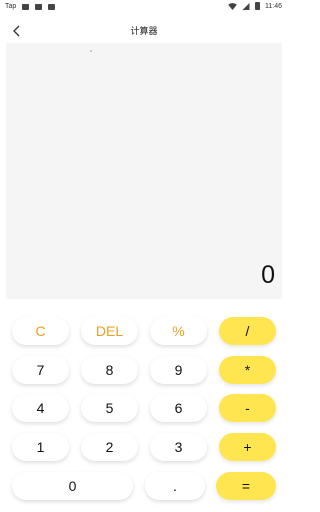  I want to click on battery-icon, so click(257, 6).